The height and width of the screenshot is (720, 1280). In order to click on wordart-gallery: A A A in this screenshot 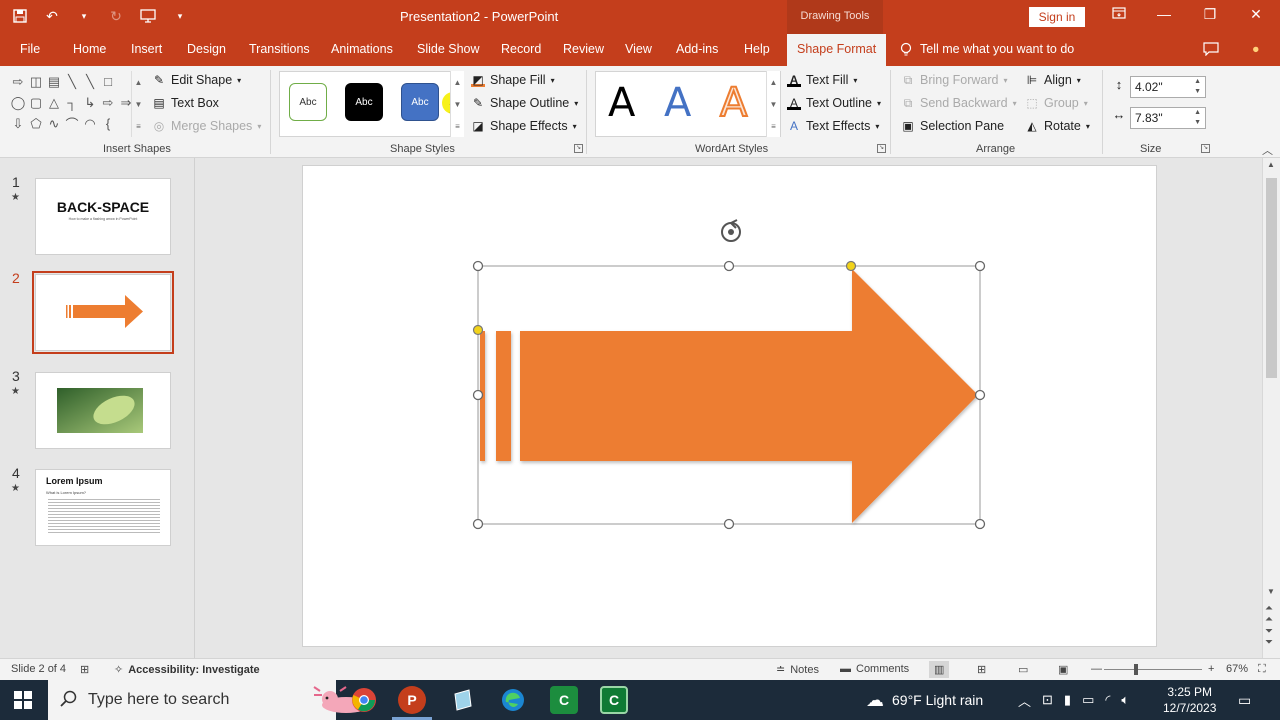, I will do `click(688, 104)`.